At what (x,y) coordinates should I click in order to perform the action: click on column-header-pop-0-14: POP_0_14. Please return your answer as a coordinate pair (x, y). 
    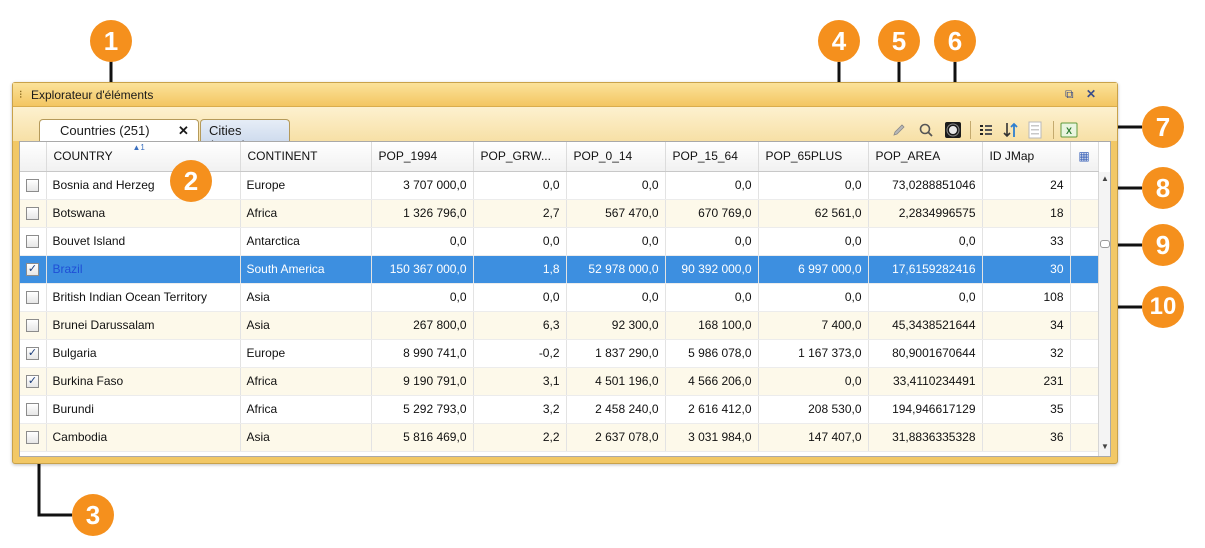
    Looking at the image, I should click on (616, 157).